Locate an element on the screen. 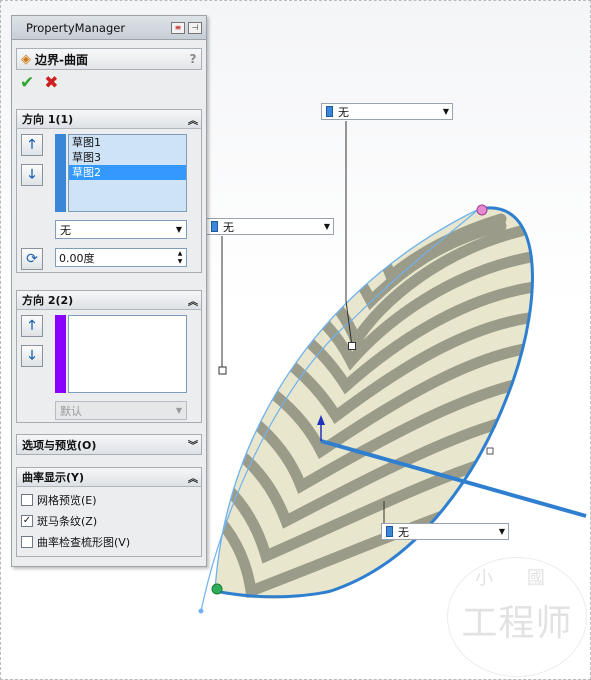 This screenshot has width=591, height=680. group-curvature-display: 曲率显示(Y) ︽ 网格预览(E) ✓ 斑马条纹(Z) 曲率检查梳形图(V) is located at coordinates (109, 512).